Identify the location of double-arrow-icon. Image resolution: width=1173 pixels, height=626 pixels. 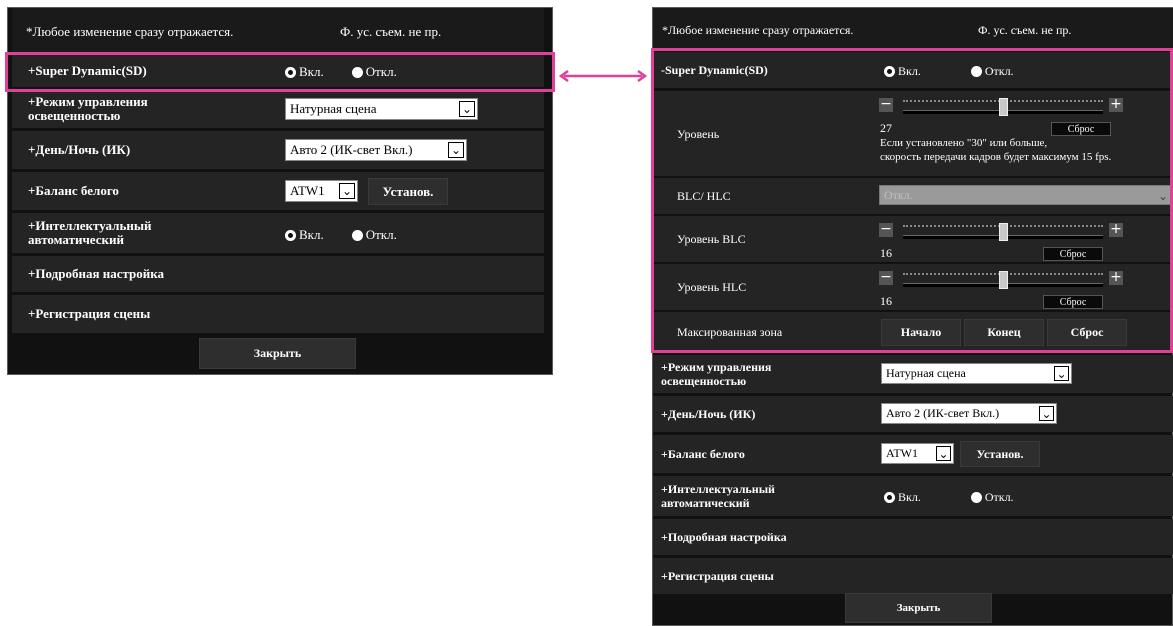
(603, 76).